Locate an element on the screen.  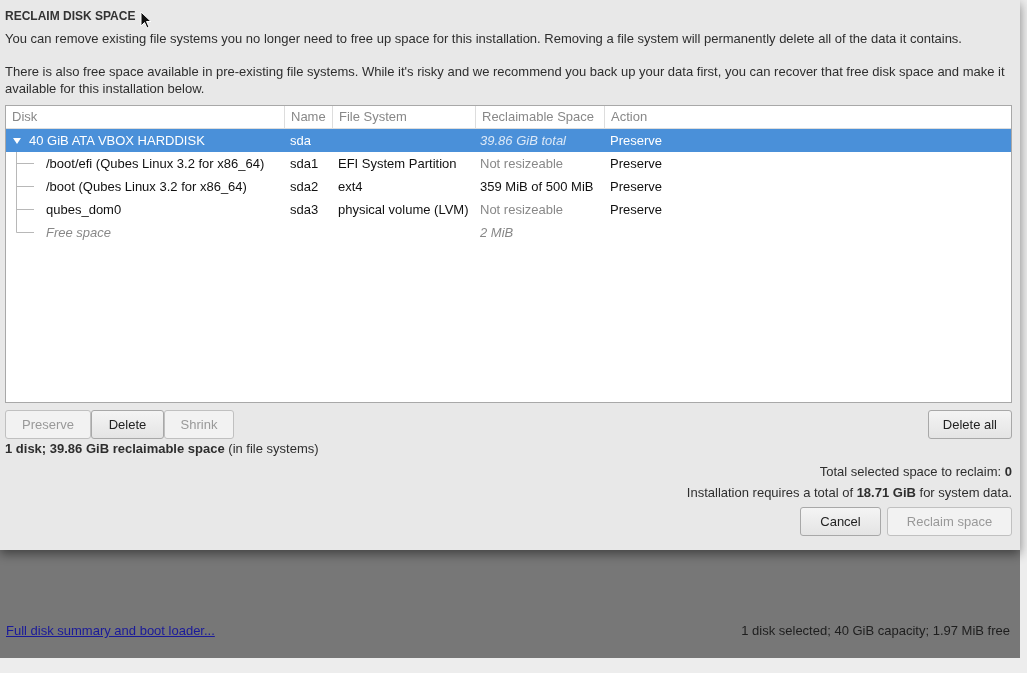
table-cell-text: sda is located at coordinates (300, 140).